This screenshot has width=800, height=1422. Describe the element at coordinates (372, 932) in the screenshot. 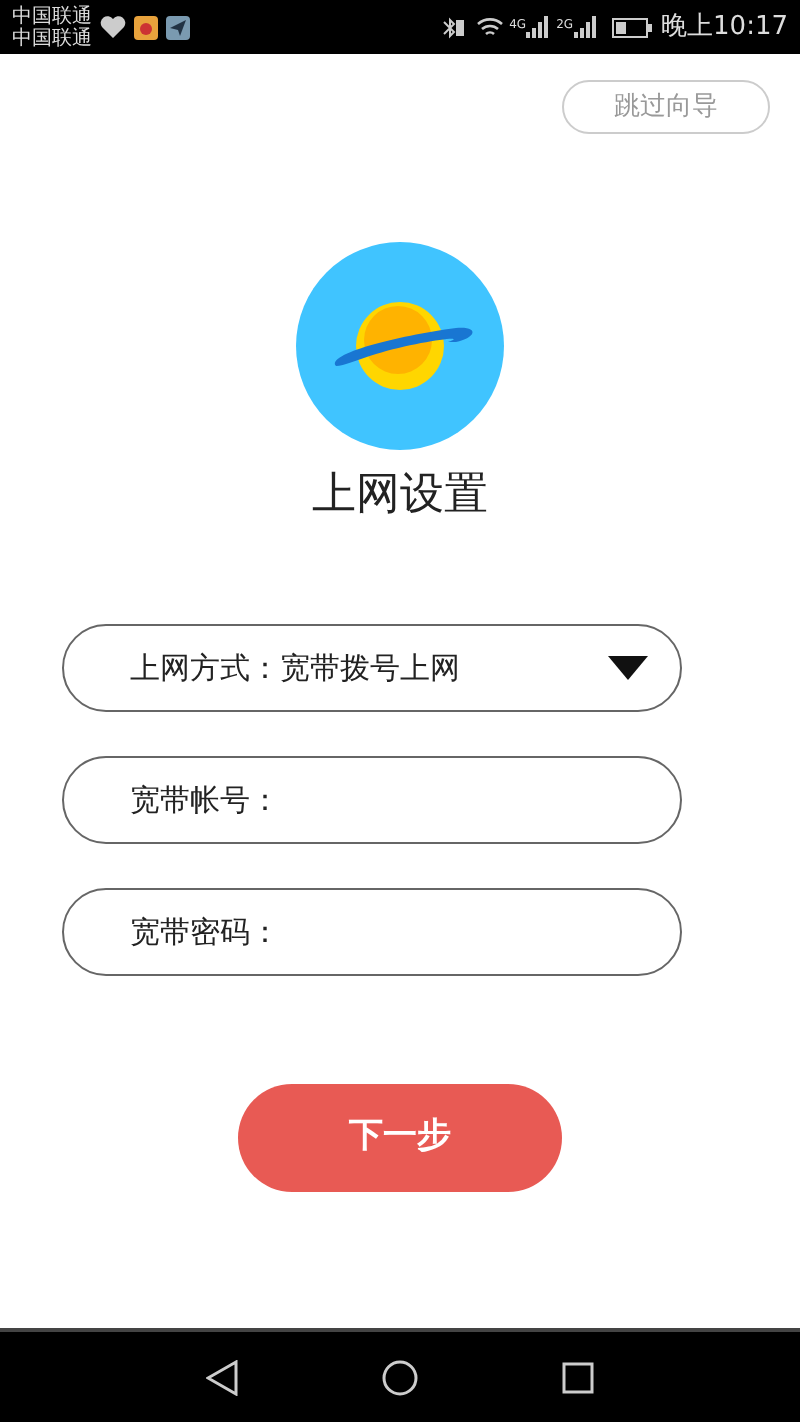

I see `input-field: 宽带密码：` at that location.